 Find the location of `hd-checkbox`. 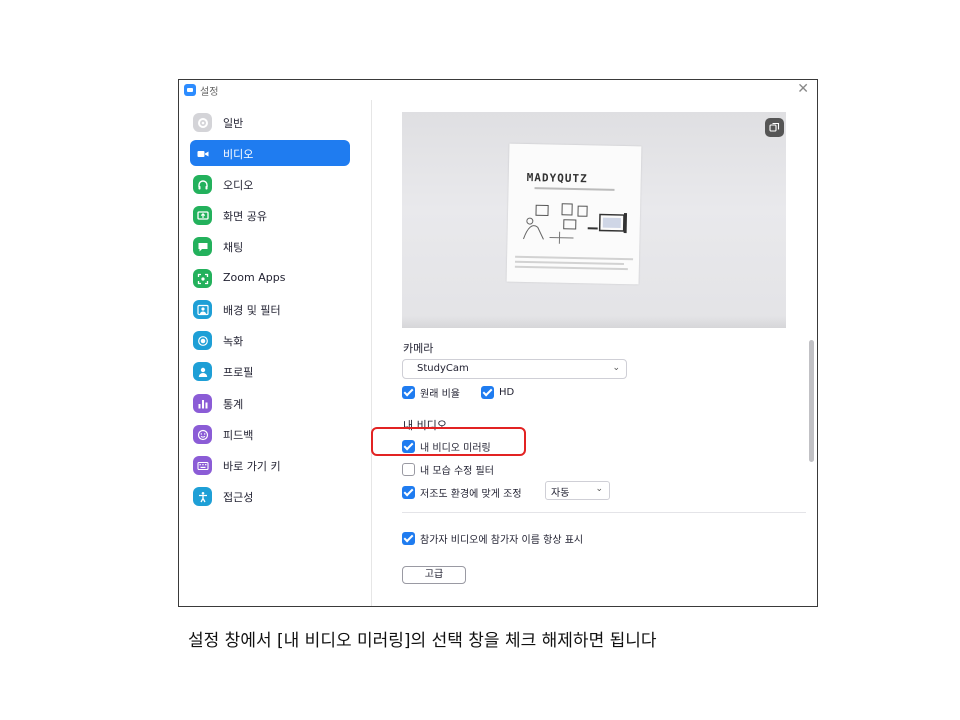

hd-checkbox is located at coordinates (487, 392).